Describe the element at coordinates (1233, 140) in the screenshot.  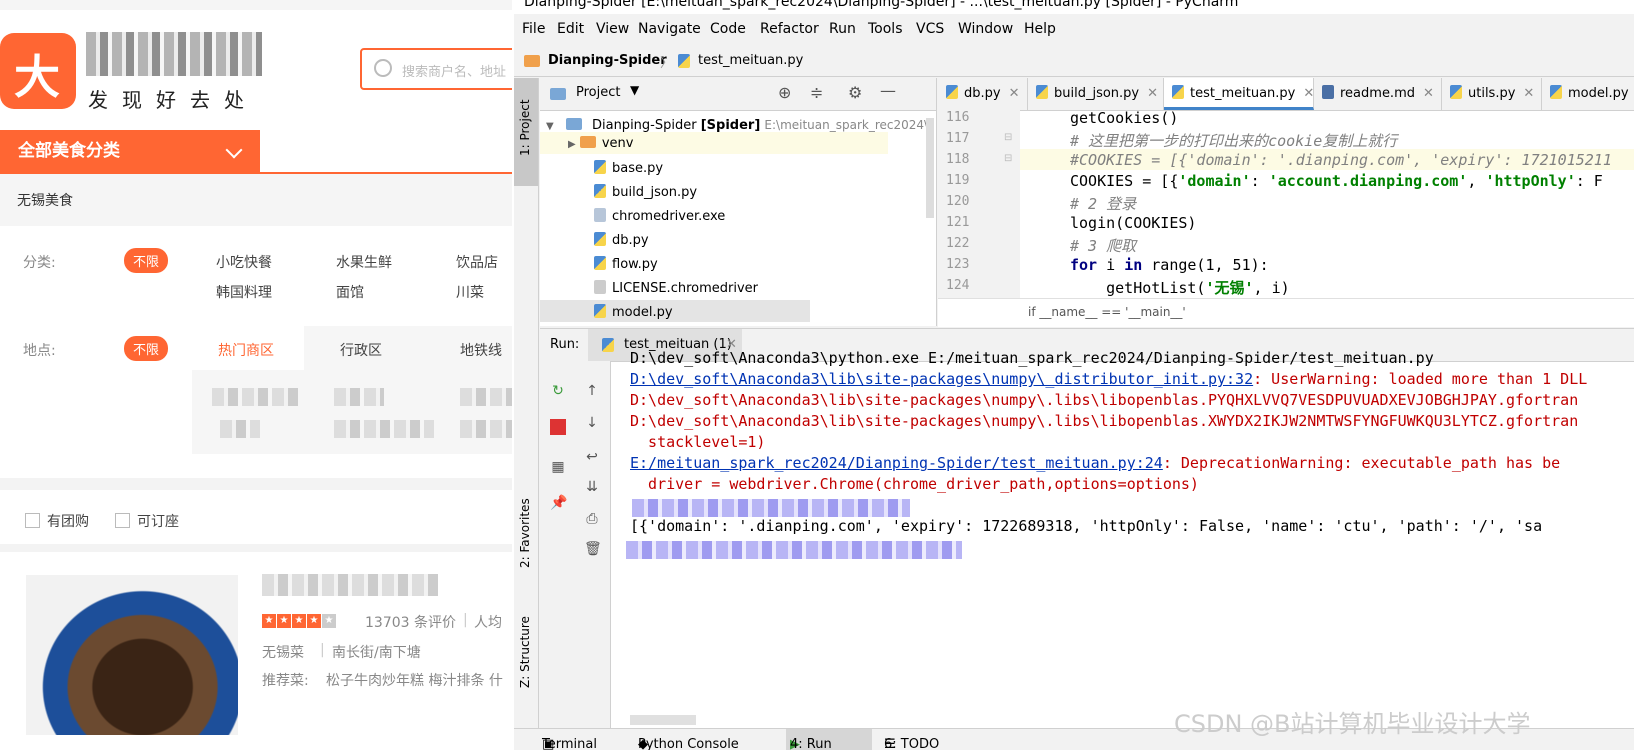
I see `code-line: # 这里把第一步的打印出来的cookie复制上就行` at that location.